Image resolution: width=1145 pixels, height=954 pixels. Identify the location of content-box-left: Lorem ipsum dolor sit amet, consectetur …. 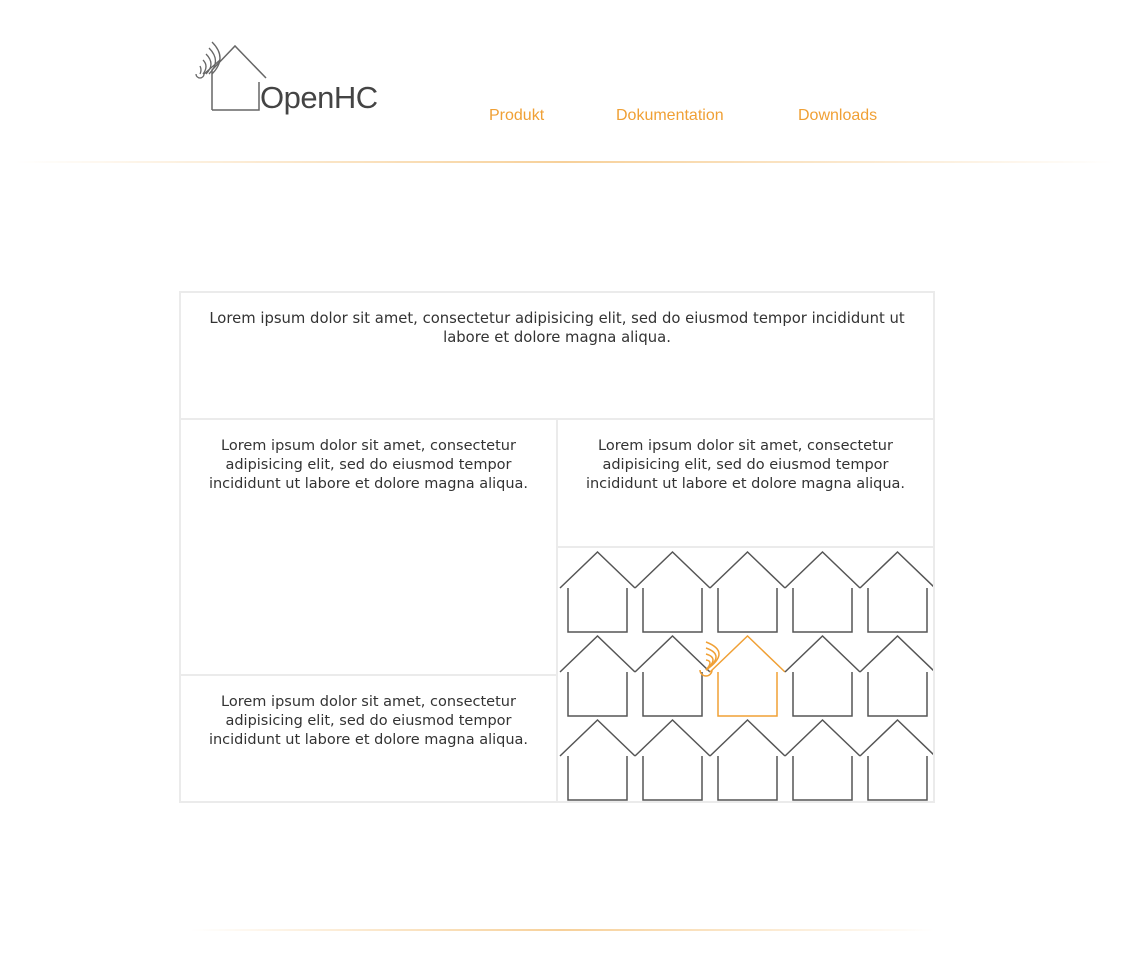
(368, 547).